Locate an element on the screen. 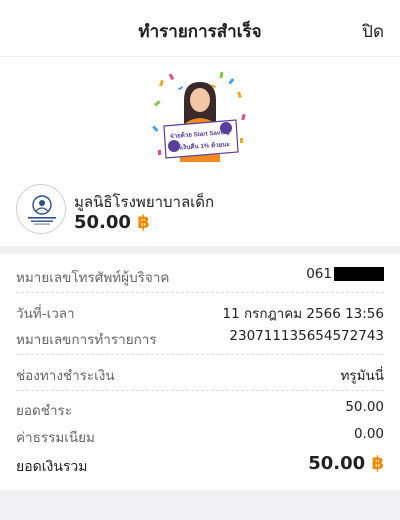 This screenshot has height=520, width=400. close-button: ปิด is located at coordinates (373, 31).